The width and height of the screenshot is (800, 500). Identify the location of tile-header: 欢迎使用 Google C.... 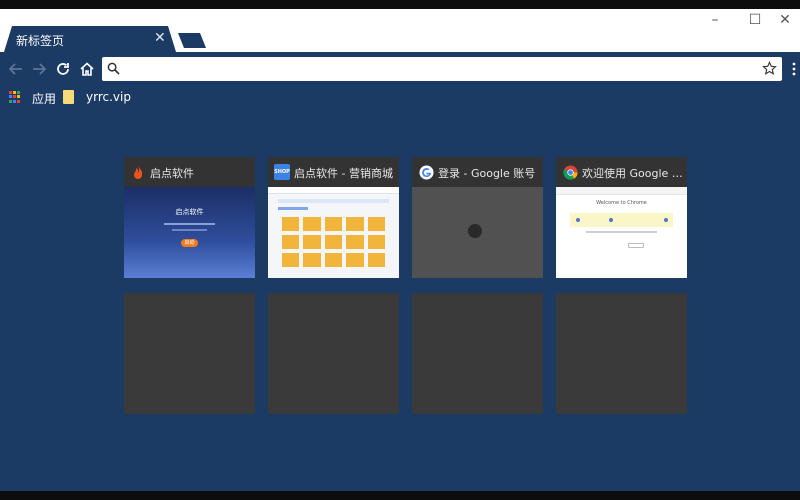
(621, 172).